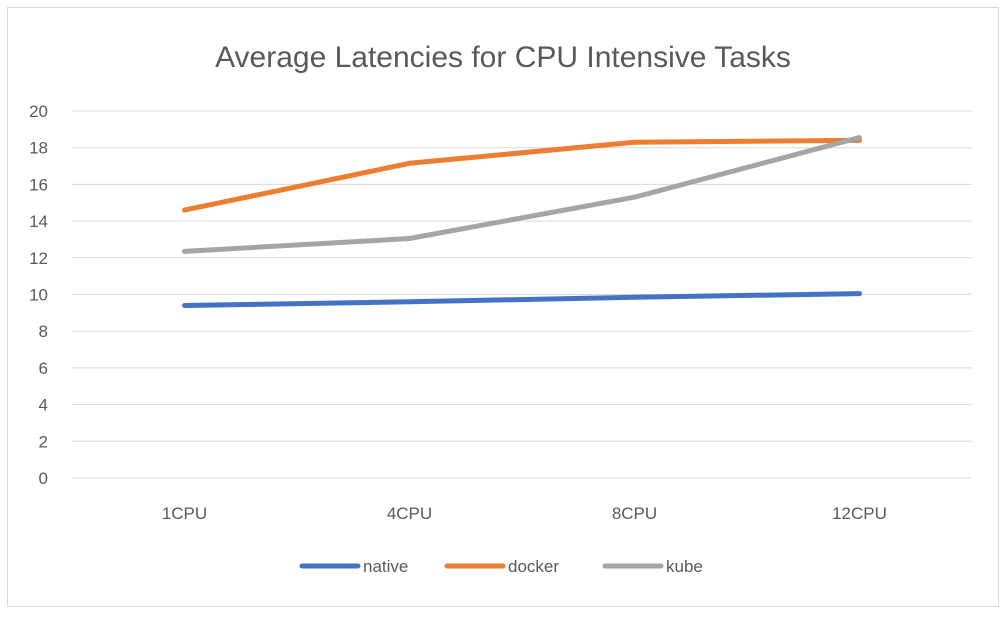 The height and width of the screenshot is (617, 1008). Describe the element at coordinates (409, 513) in the screenshot. I see `x-tick-label: 4CPU` at that location.